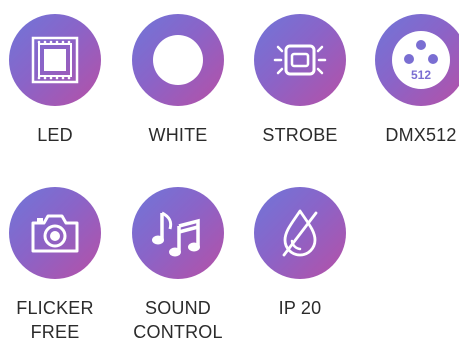  I want to click on feature-label-sound-control: SOUND CONTROL, so click(178, 320).